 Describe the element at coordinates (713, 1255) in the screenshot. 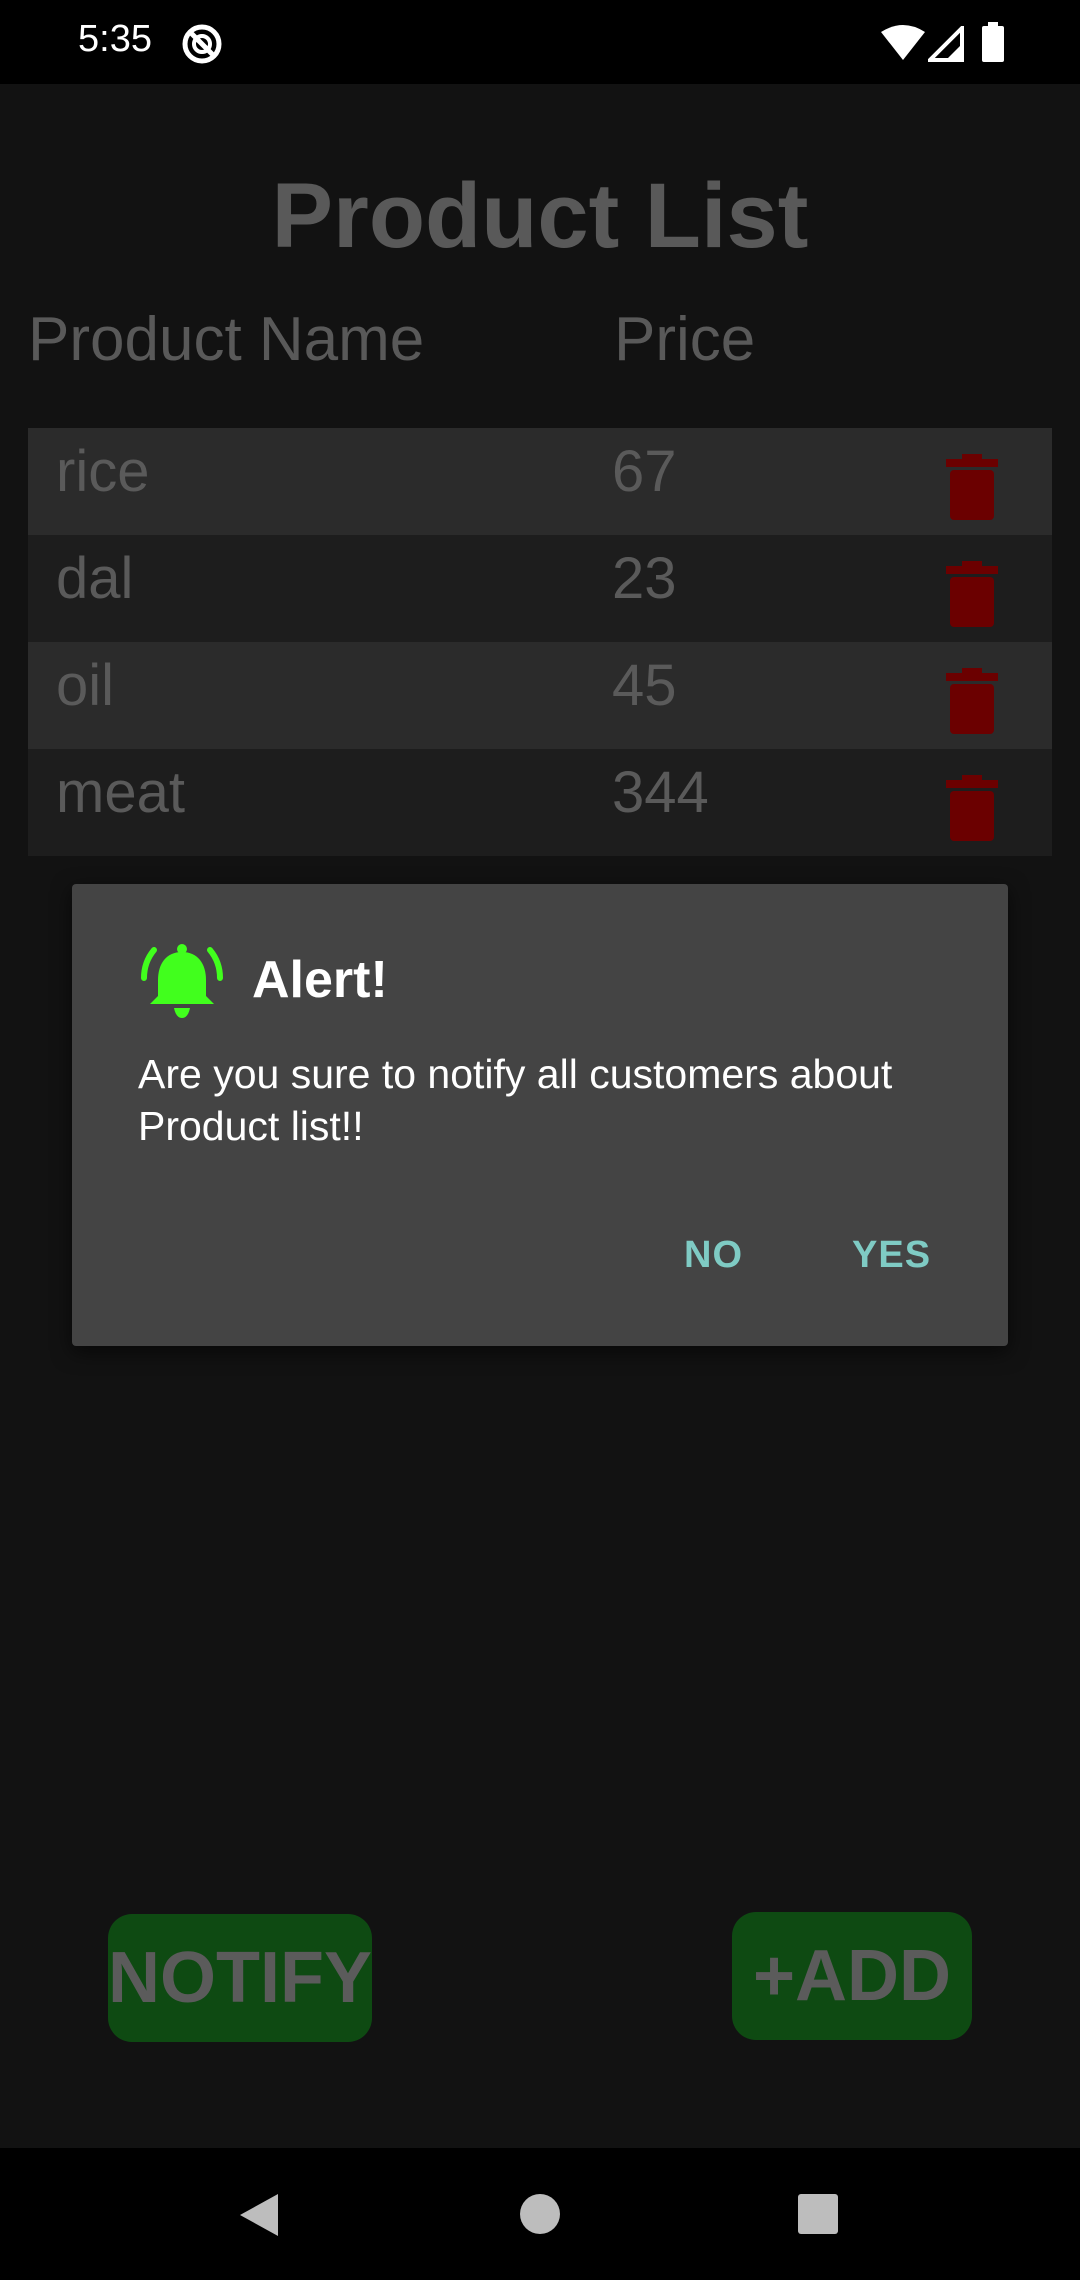

I see `no-button: NO` at that location.